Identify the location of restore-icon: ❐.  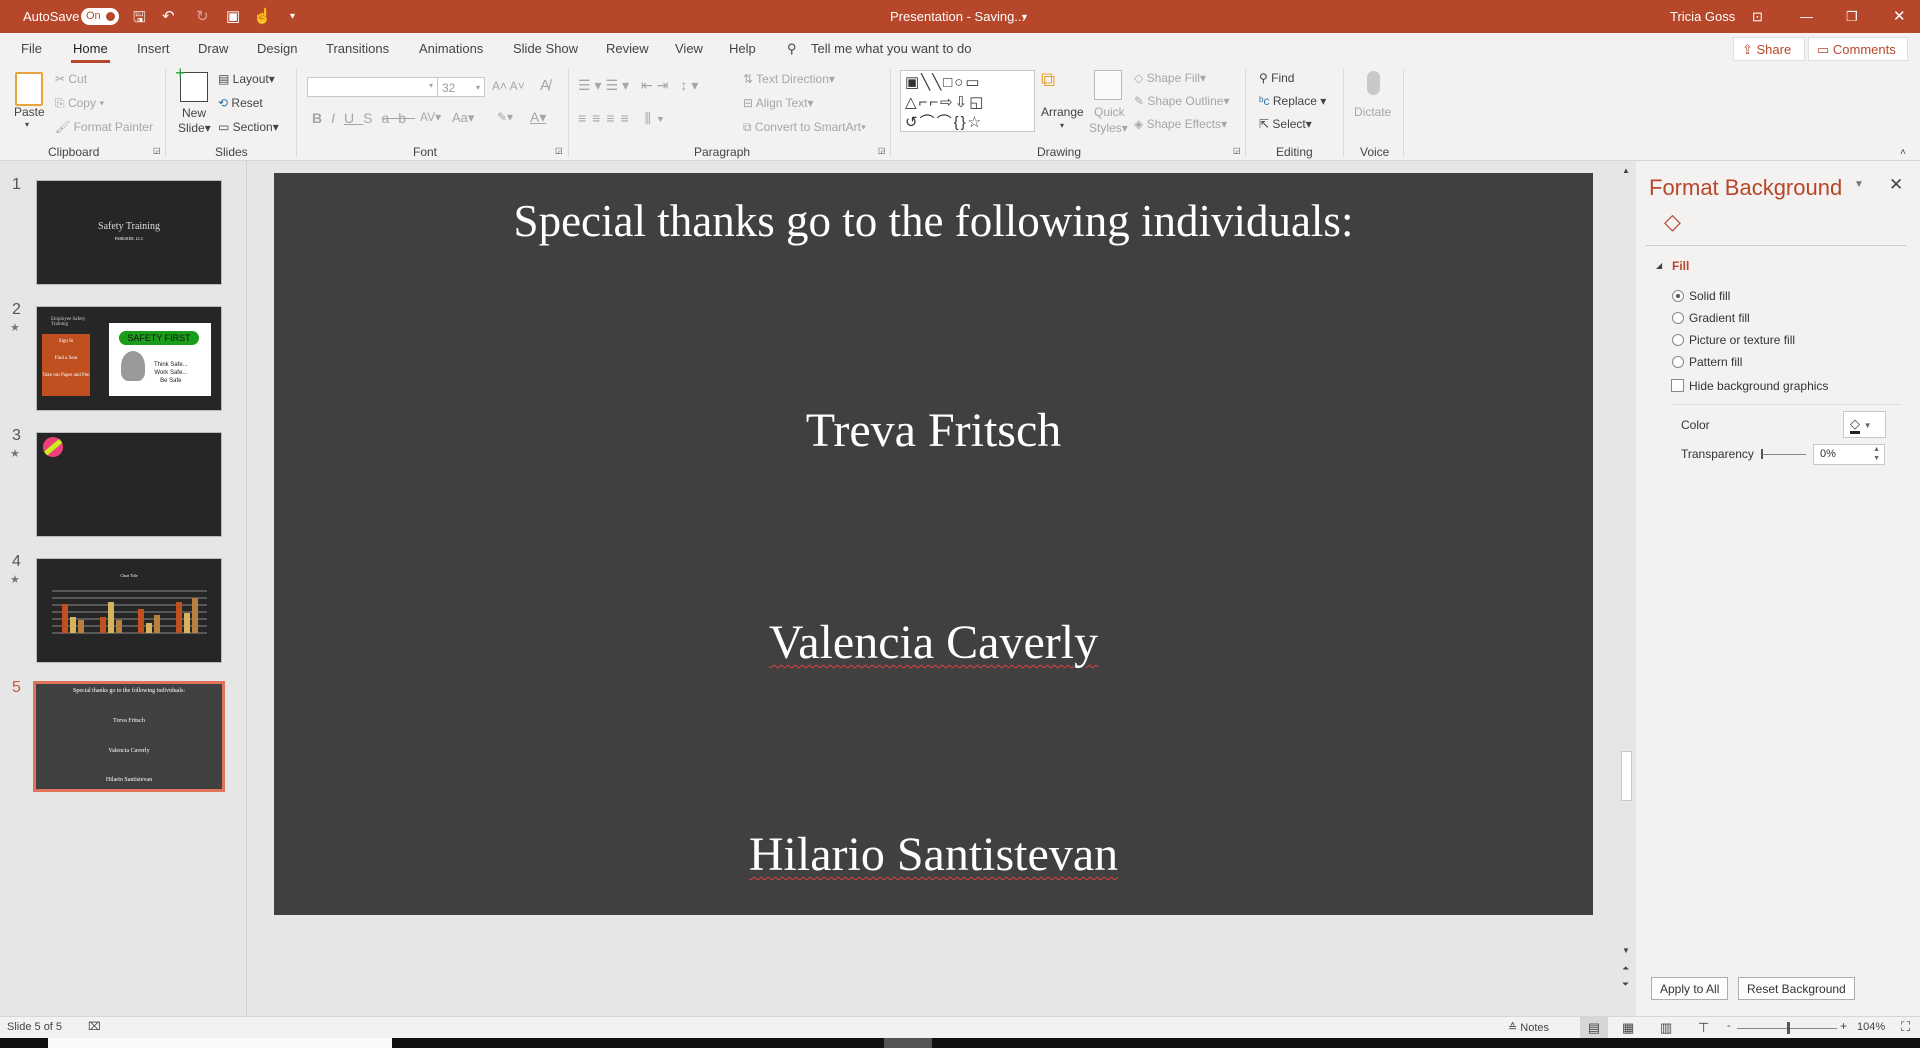
(1852, 17).